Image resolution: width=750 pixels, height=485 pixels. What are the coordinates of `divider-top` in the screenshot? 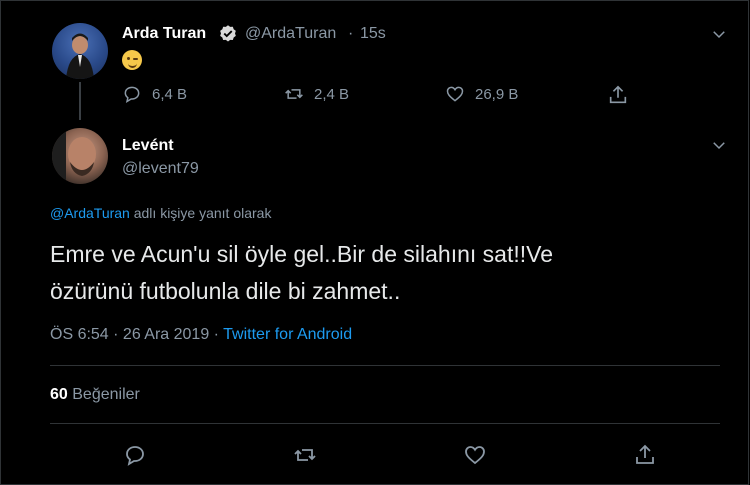 It's located at (385, 365).